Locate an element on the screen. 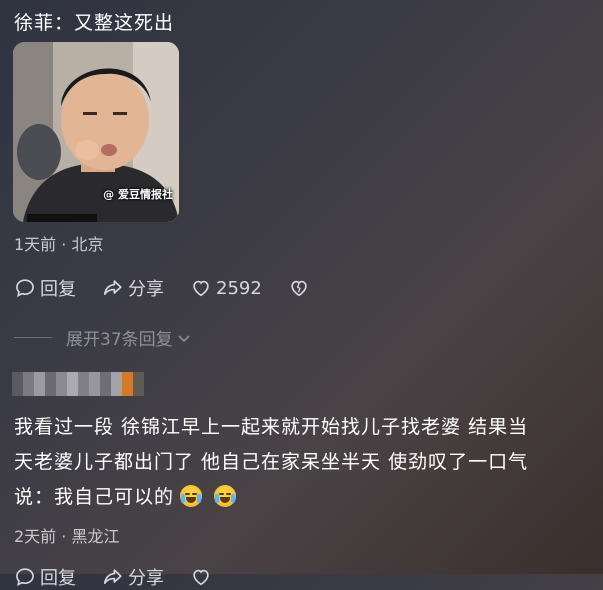 This screenshot has width=603, height=590. reply-label: 回复 is located at coordinates (58, 289).